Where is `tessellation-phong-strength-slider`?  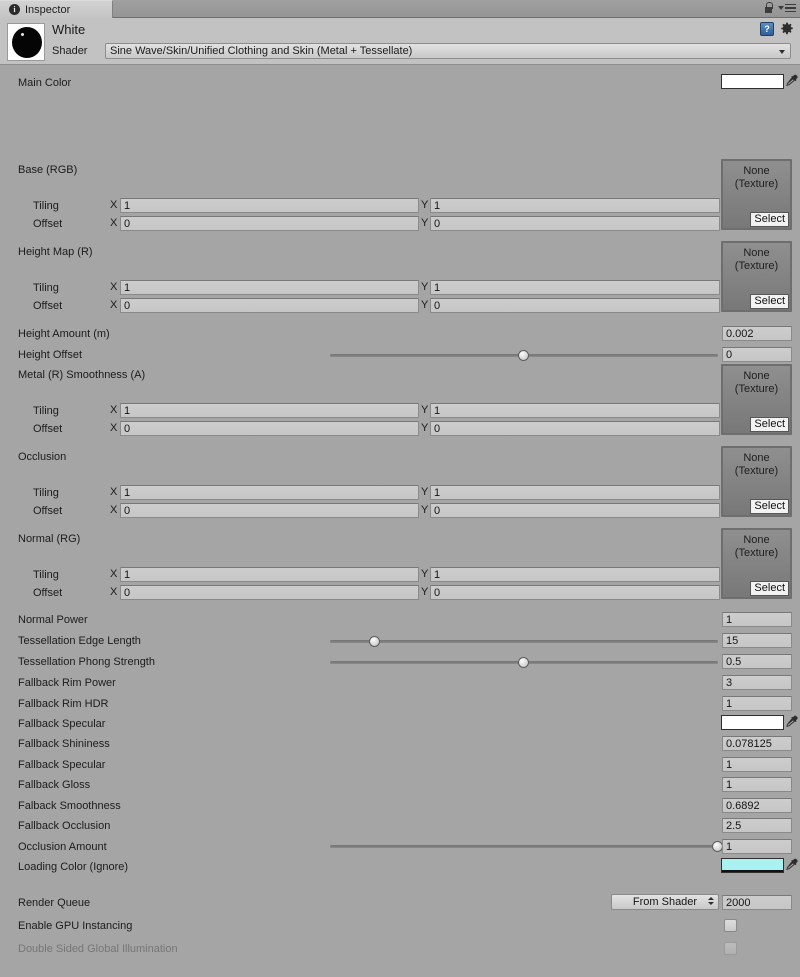 tessellation-phong-strength-slider is located at coordinates (524, 662).